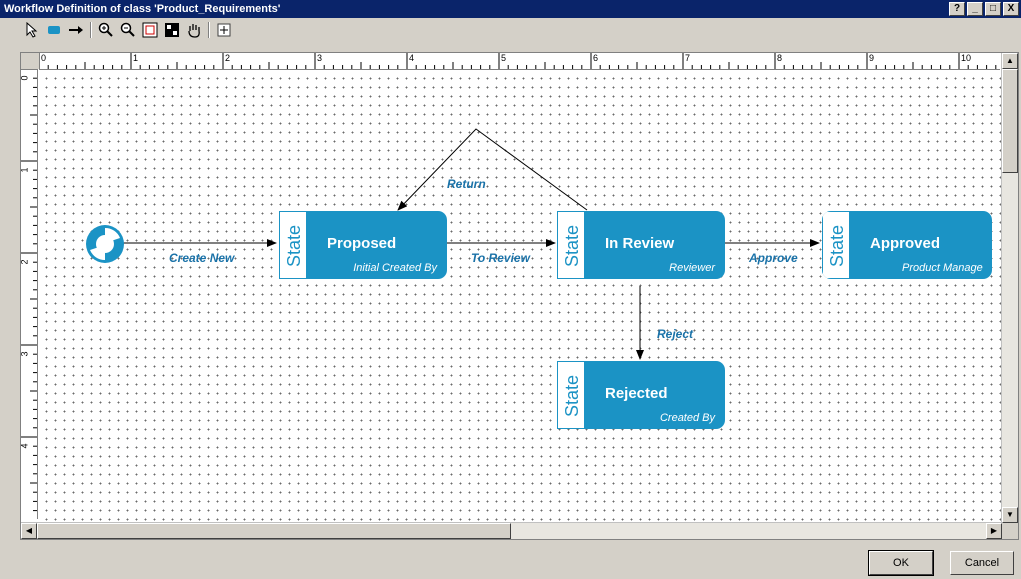 Image resolution: width=1021 pixels, height=579 pixels. Describe the element at coordinates (675, 334) in the screenshot. I see `transition-label-reject: Reject` at that location.